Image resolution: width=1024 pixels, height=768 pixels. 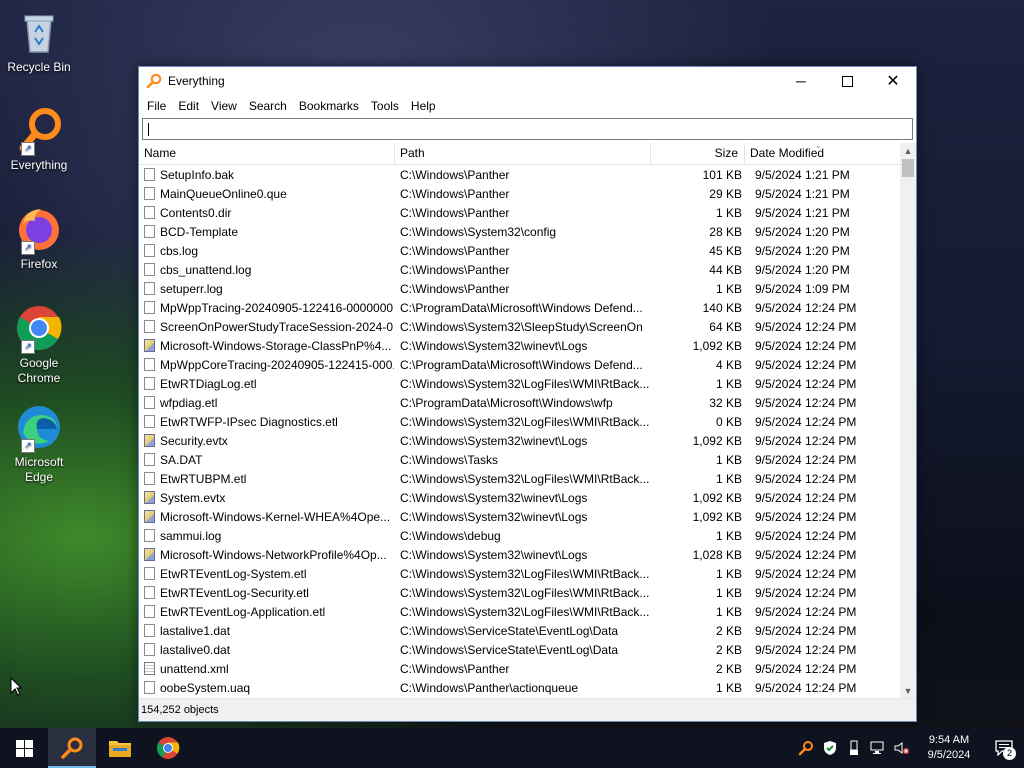 I want to click on start-button, so click(x=24, y=748).